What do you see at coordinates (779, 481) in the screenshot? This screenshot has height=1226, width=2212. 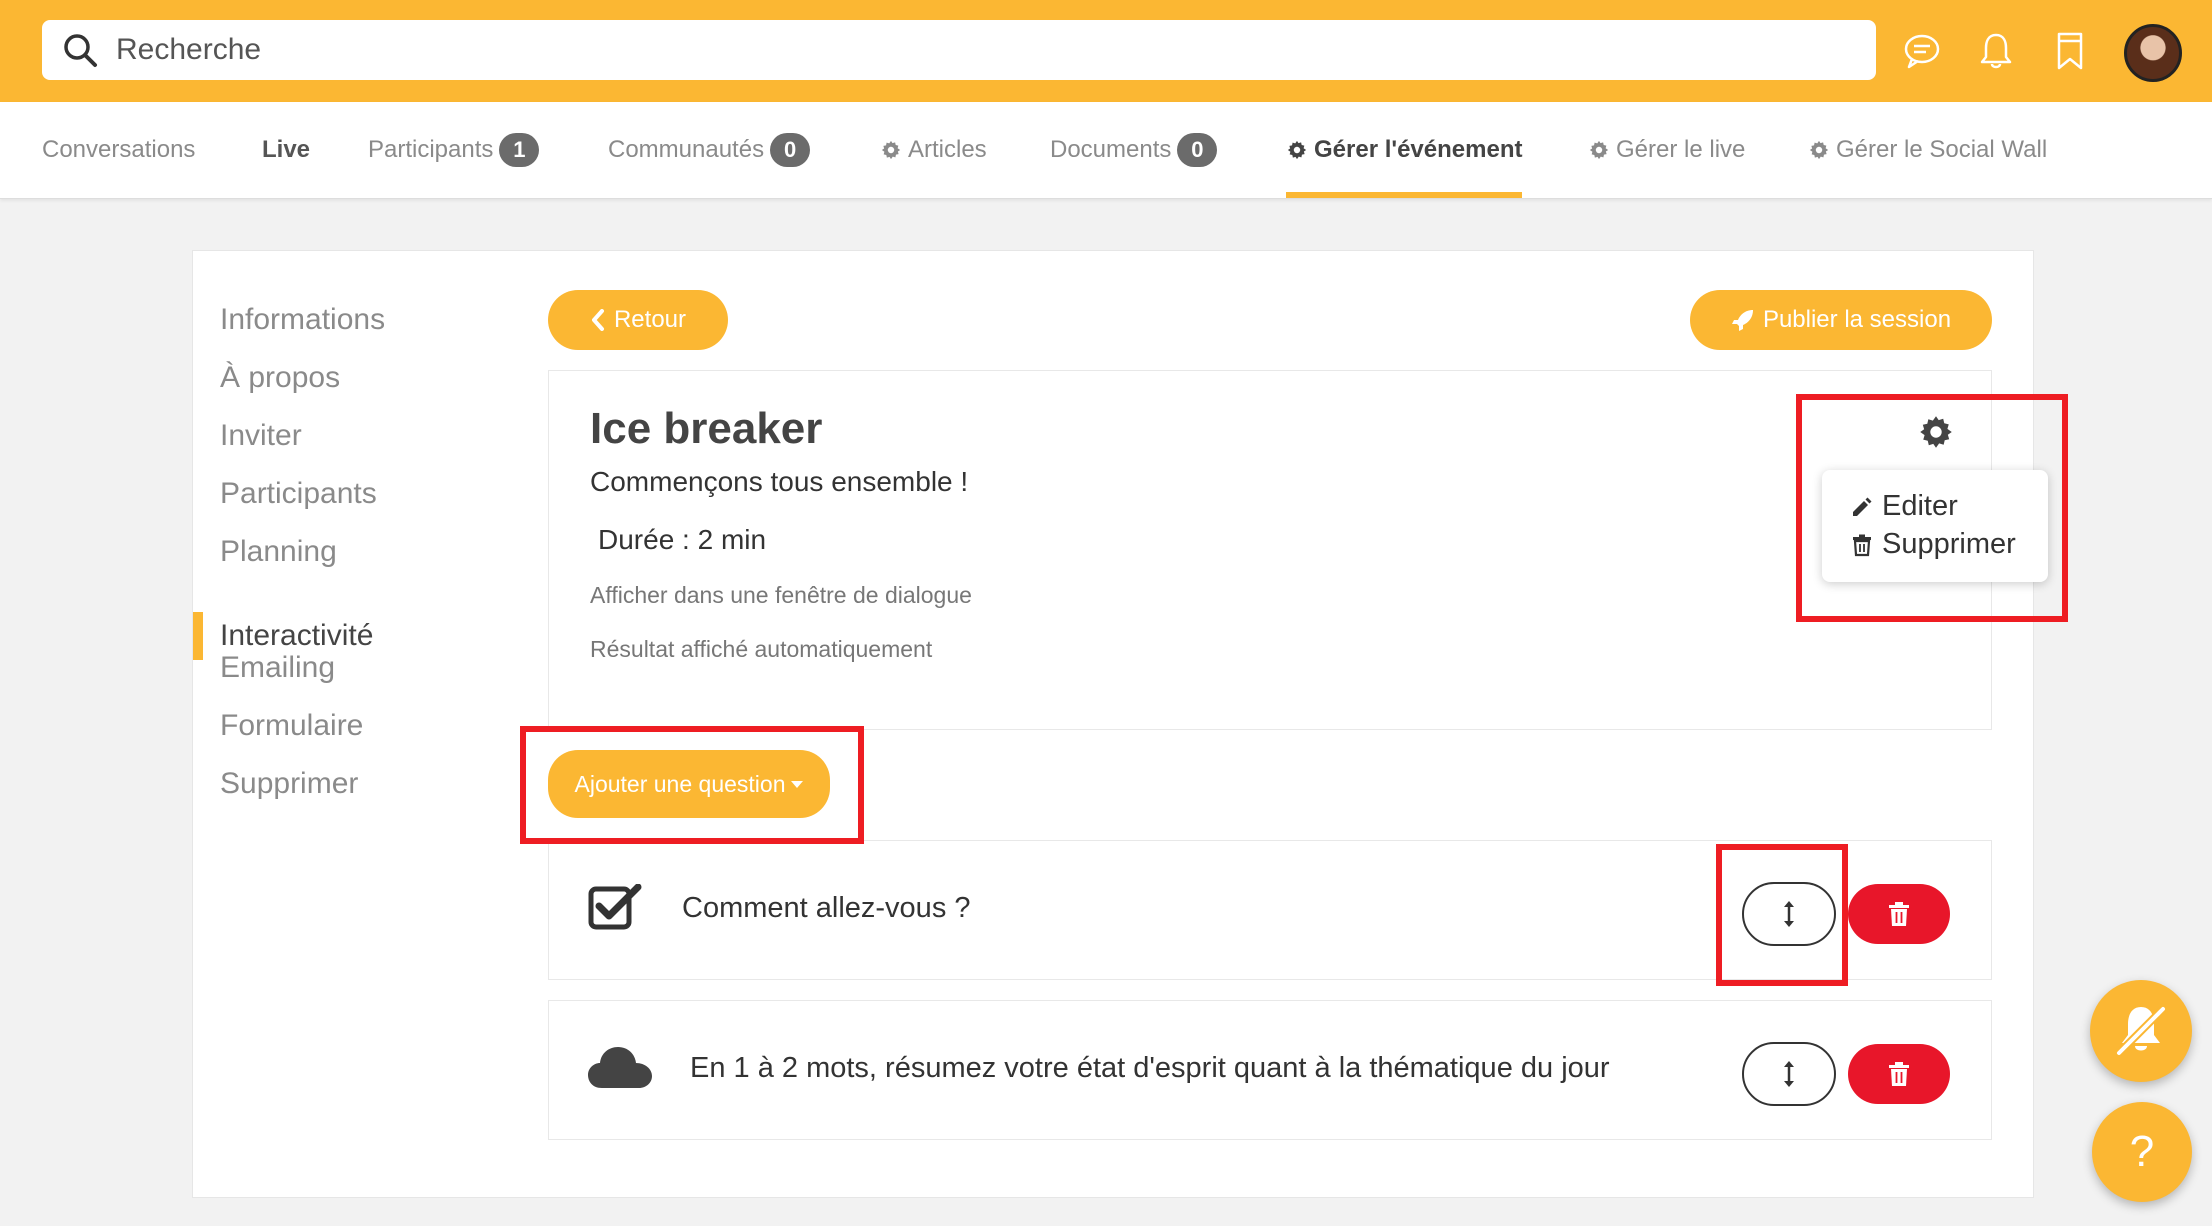 I see `session-subtitle: Commençons tous ensemble !` at bounding box center [779, 481].